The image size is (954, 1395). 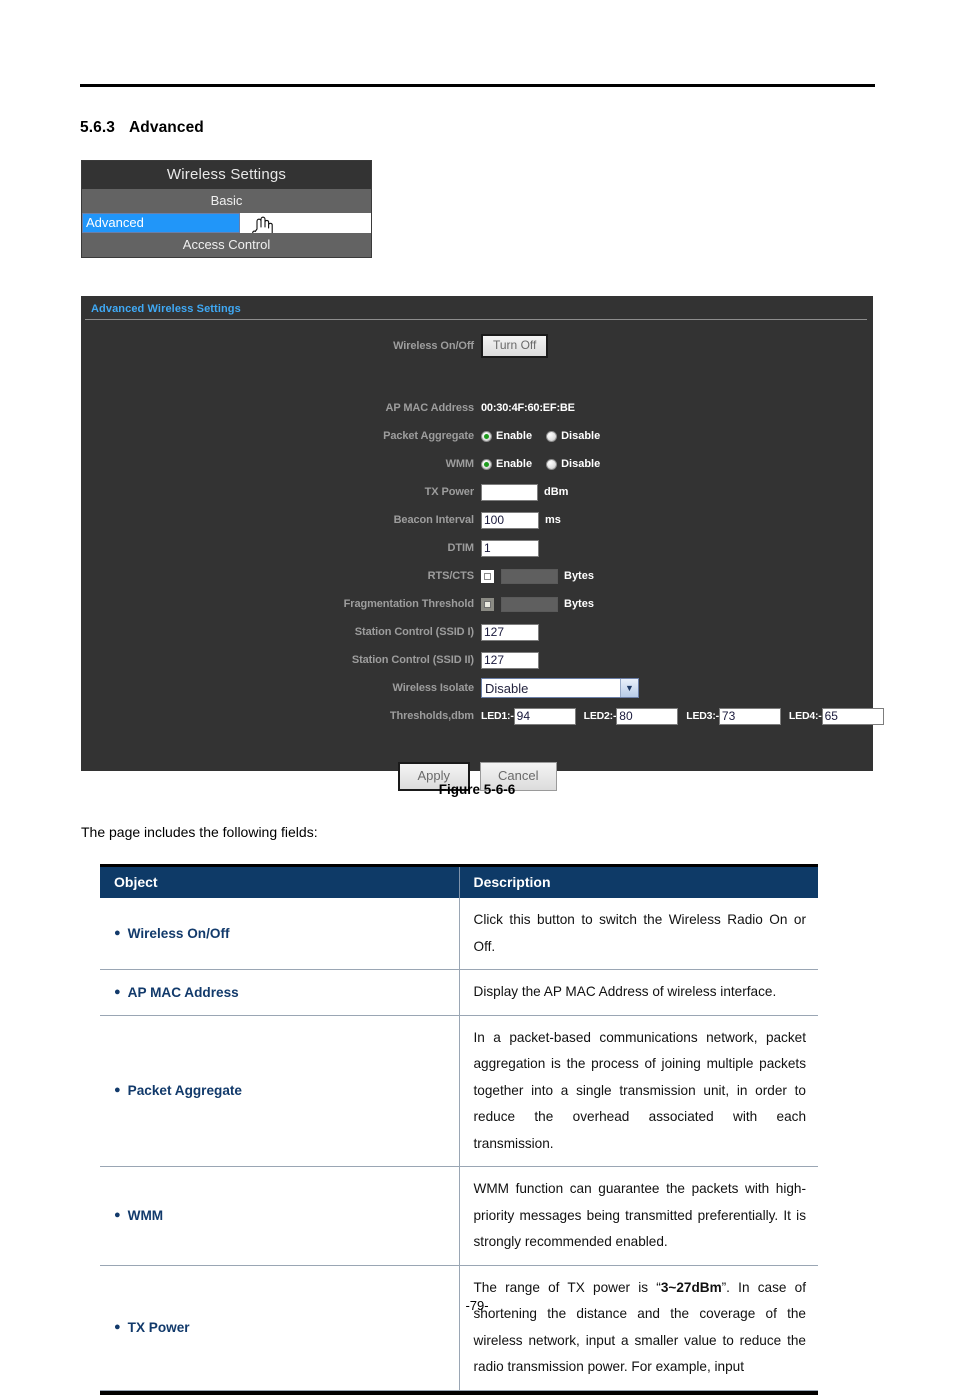 What do you see at coordinates (226, 175) in the screenshot?
I see `menu-title: Wireless Settings` at bounding box center [226, 175].